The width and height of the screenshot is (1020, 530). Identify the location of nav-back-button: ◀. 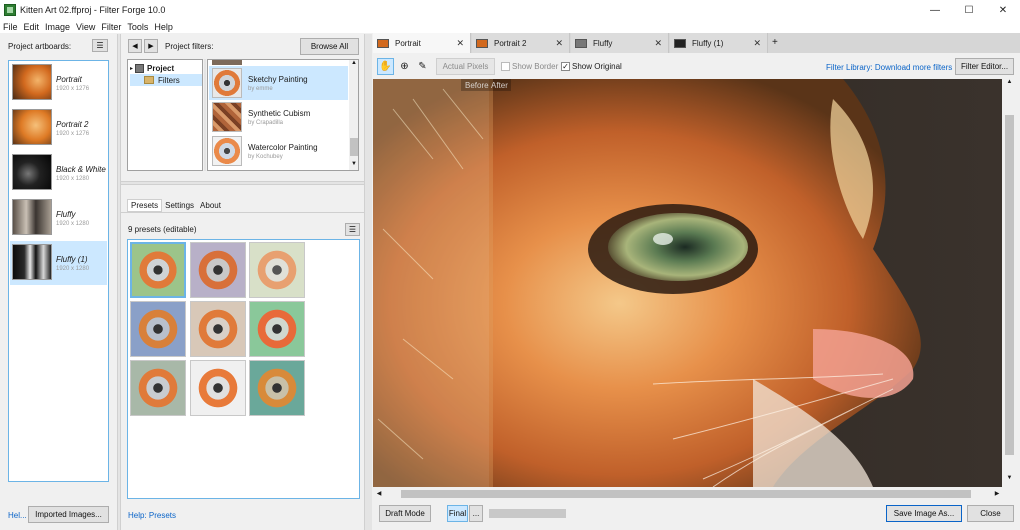
(135, 46).